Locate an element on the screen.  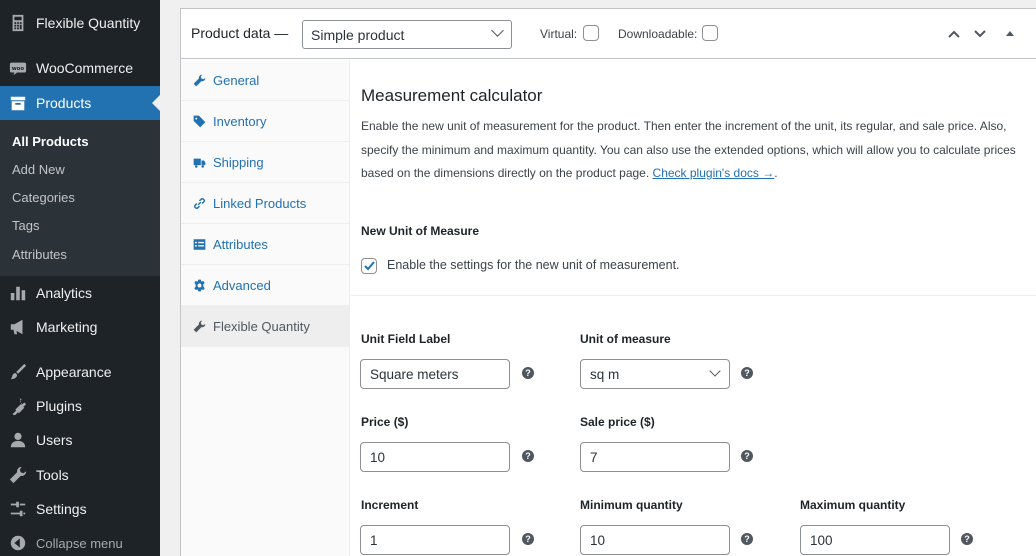
tab-label: Inventory is located at coordinates (240, 121).